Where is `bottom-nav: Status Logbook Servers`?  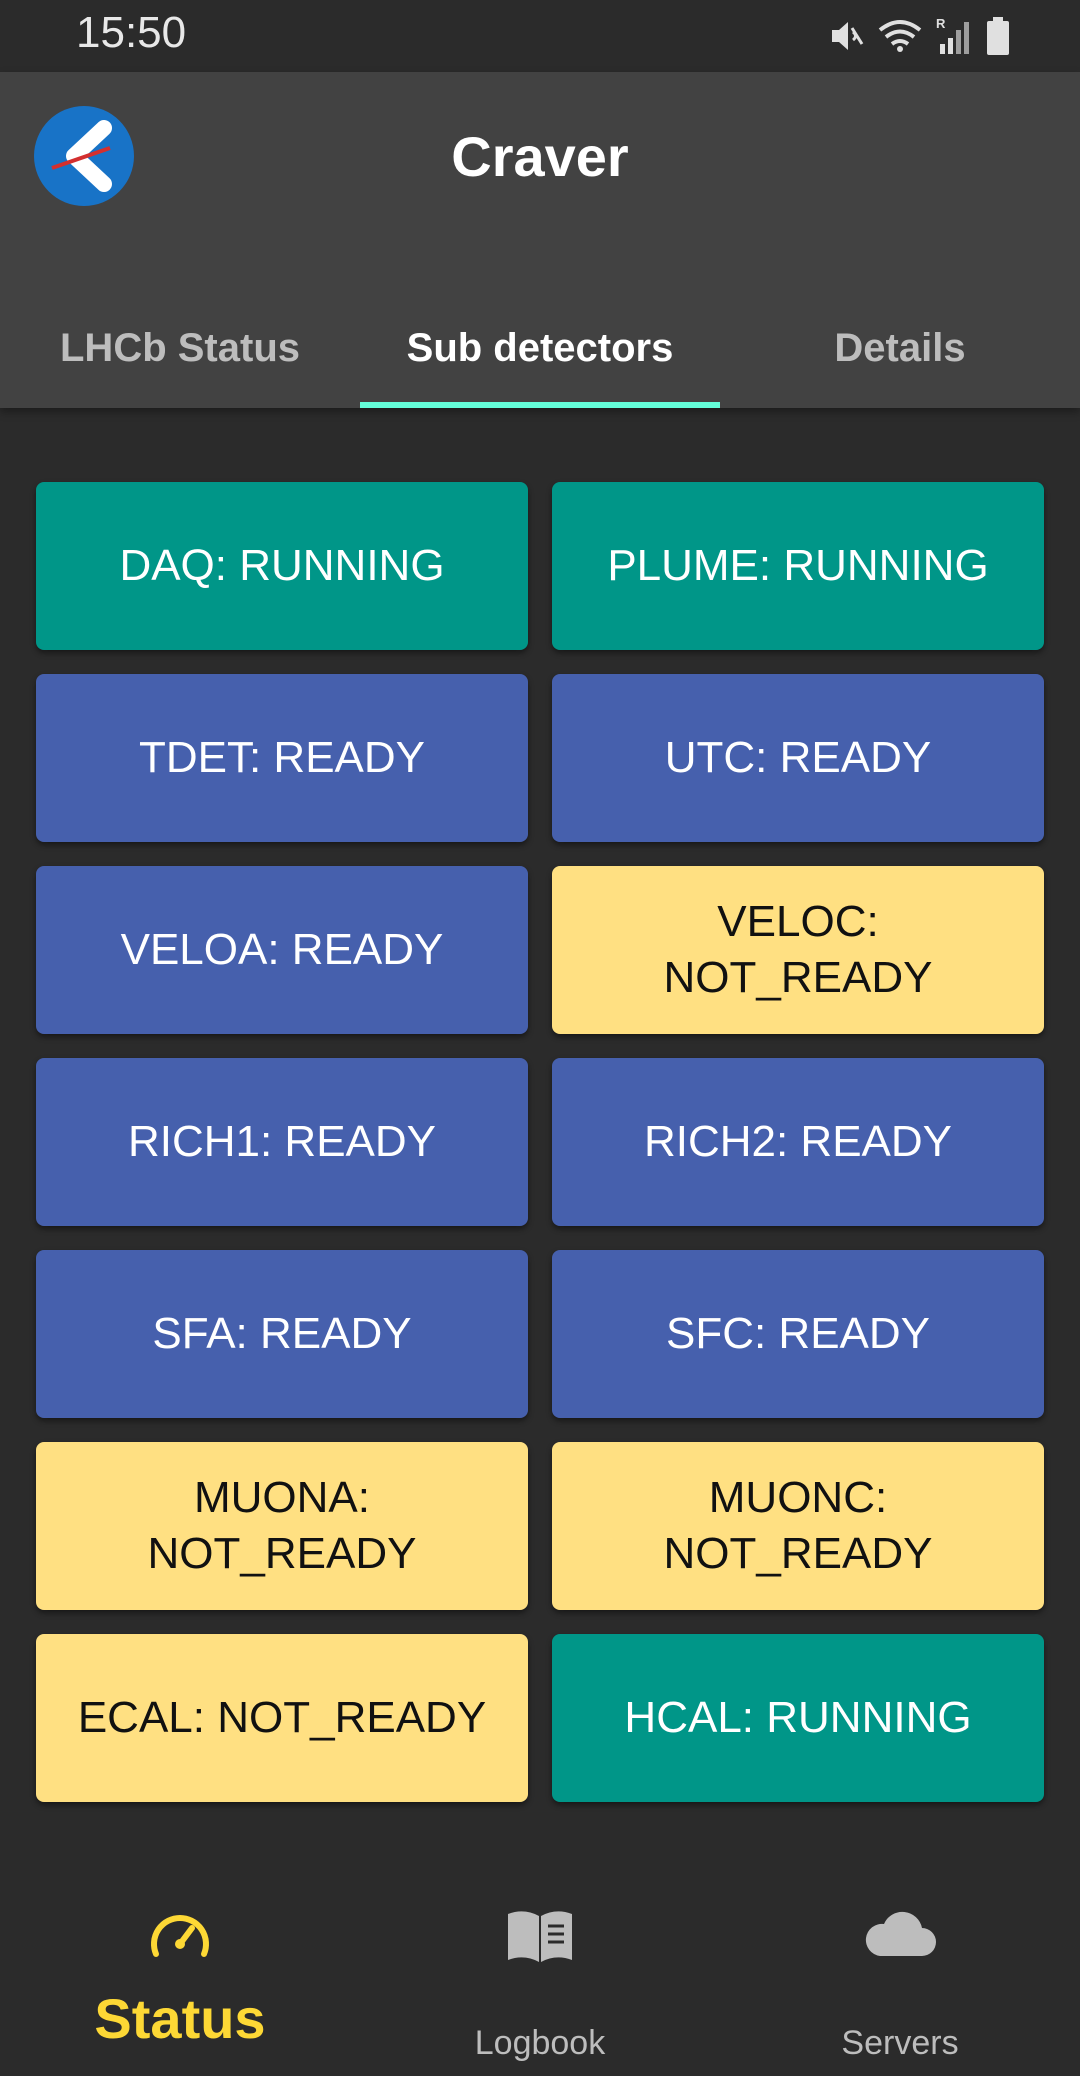
bottom-nav: Status Logbook Servers is located at coordinates (540, 1966).